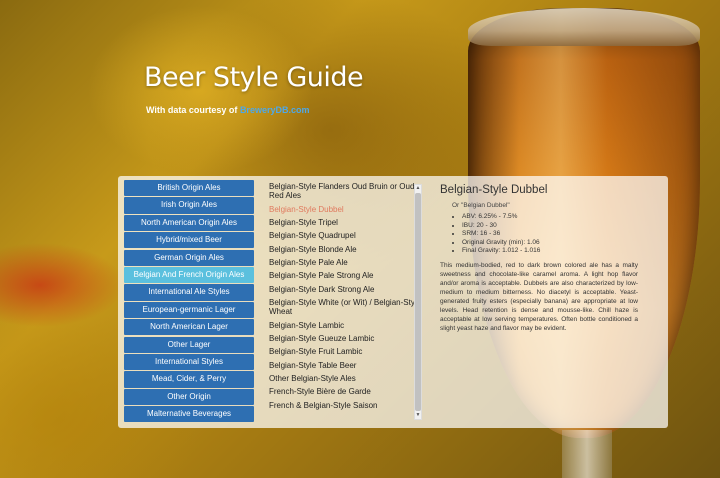  I want to click on style-stat: SRM: 16 - 36, so click(550, 234).